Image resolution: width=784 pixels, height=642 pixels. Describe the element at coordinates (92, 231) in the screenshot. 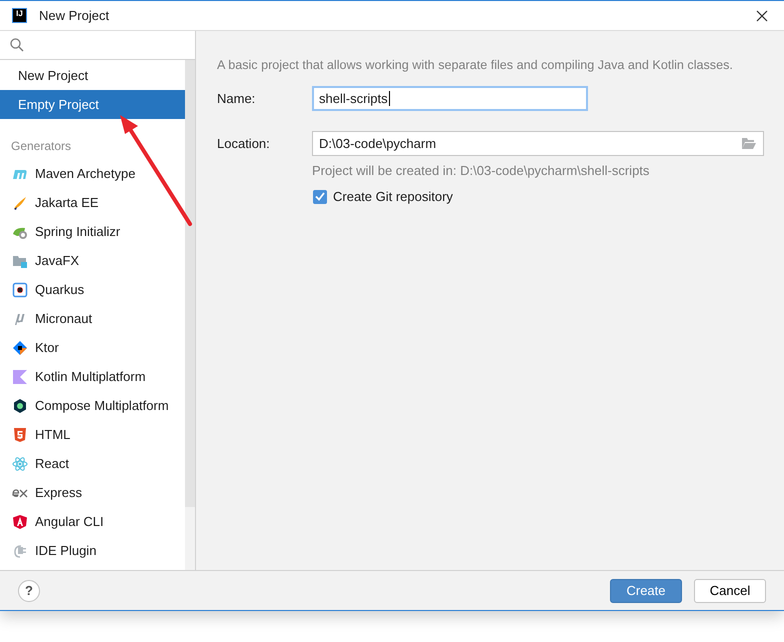

I see `sidebar-item: Spring Initializr` at that location.